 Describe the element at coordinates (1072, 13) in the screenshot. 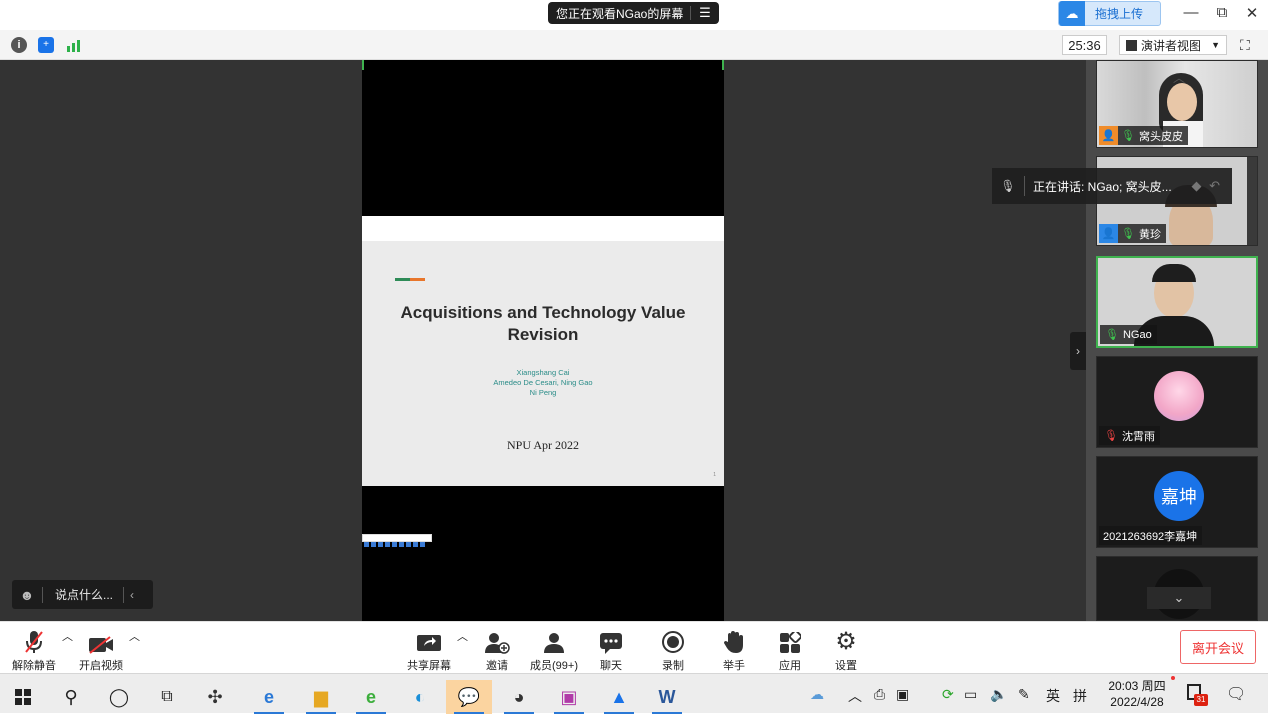

I see `cloud-icon: ☁` at that location.